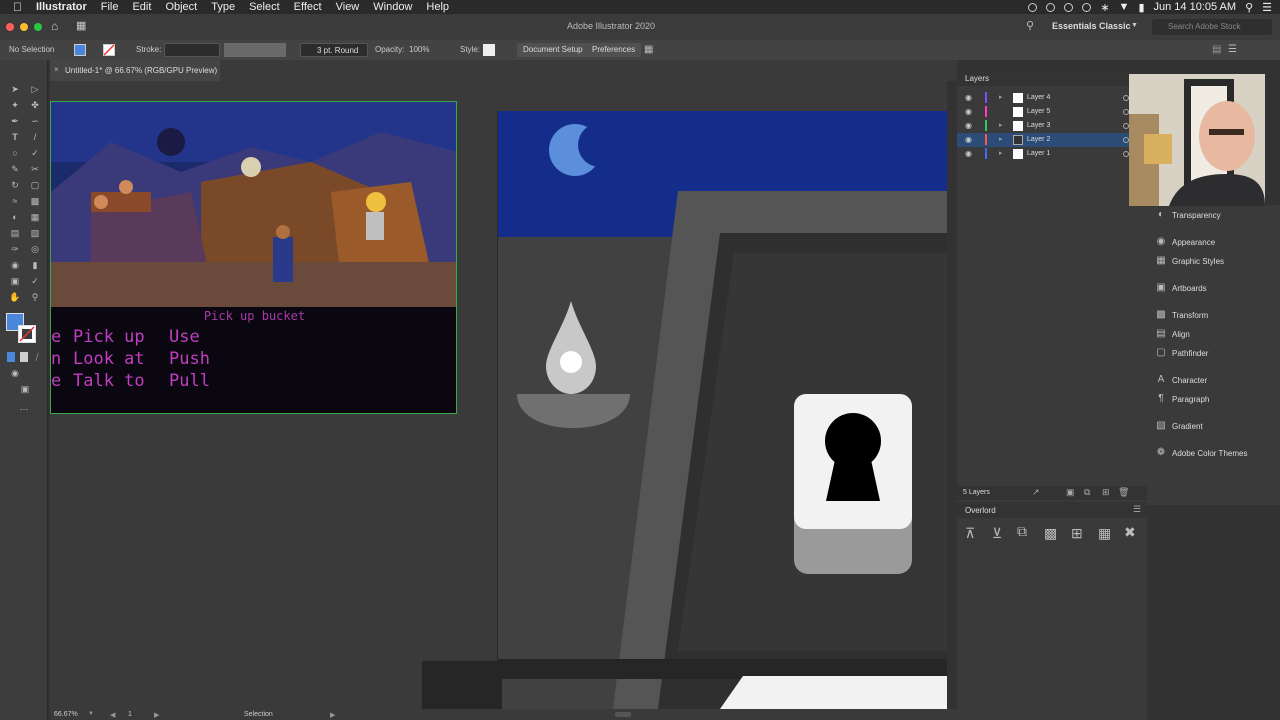 The image size is (1280, 720). What do you see at coordinates (553, 50) in the screenshot?
I see `document-setup-button: Document Setup` at bounding box center [553, 50].